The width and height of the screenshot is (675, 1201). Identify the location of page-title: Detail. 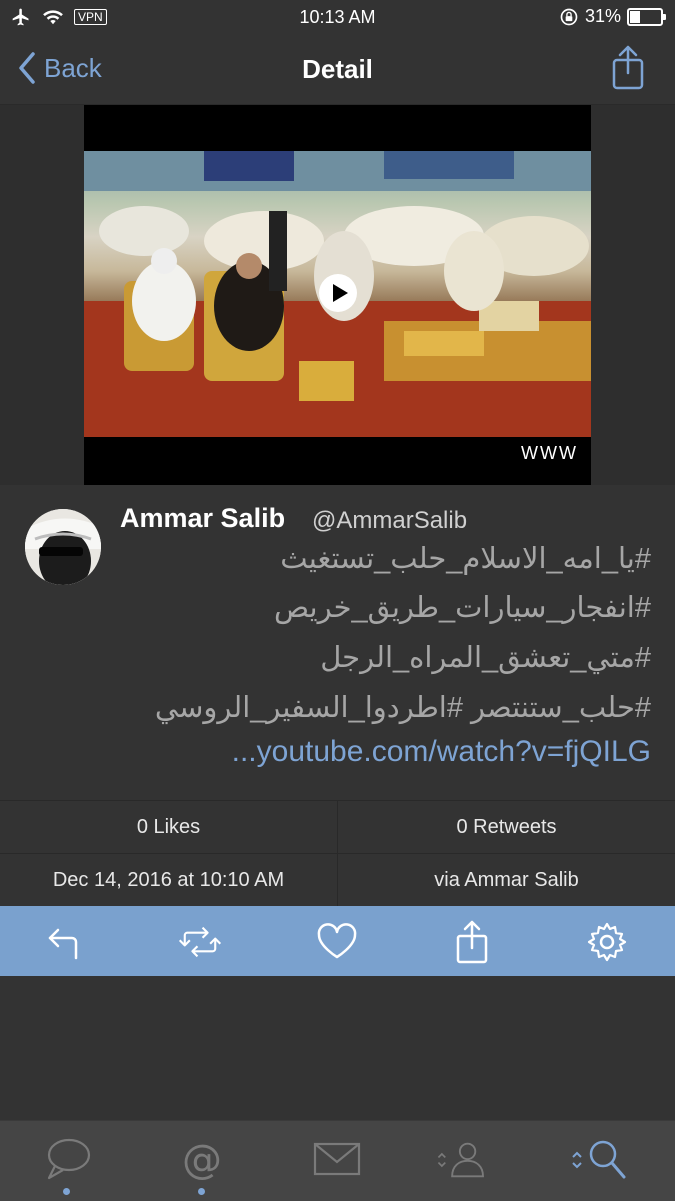
(337, 69).